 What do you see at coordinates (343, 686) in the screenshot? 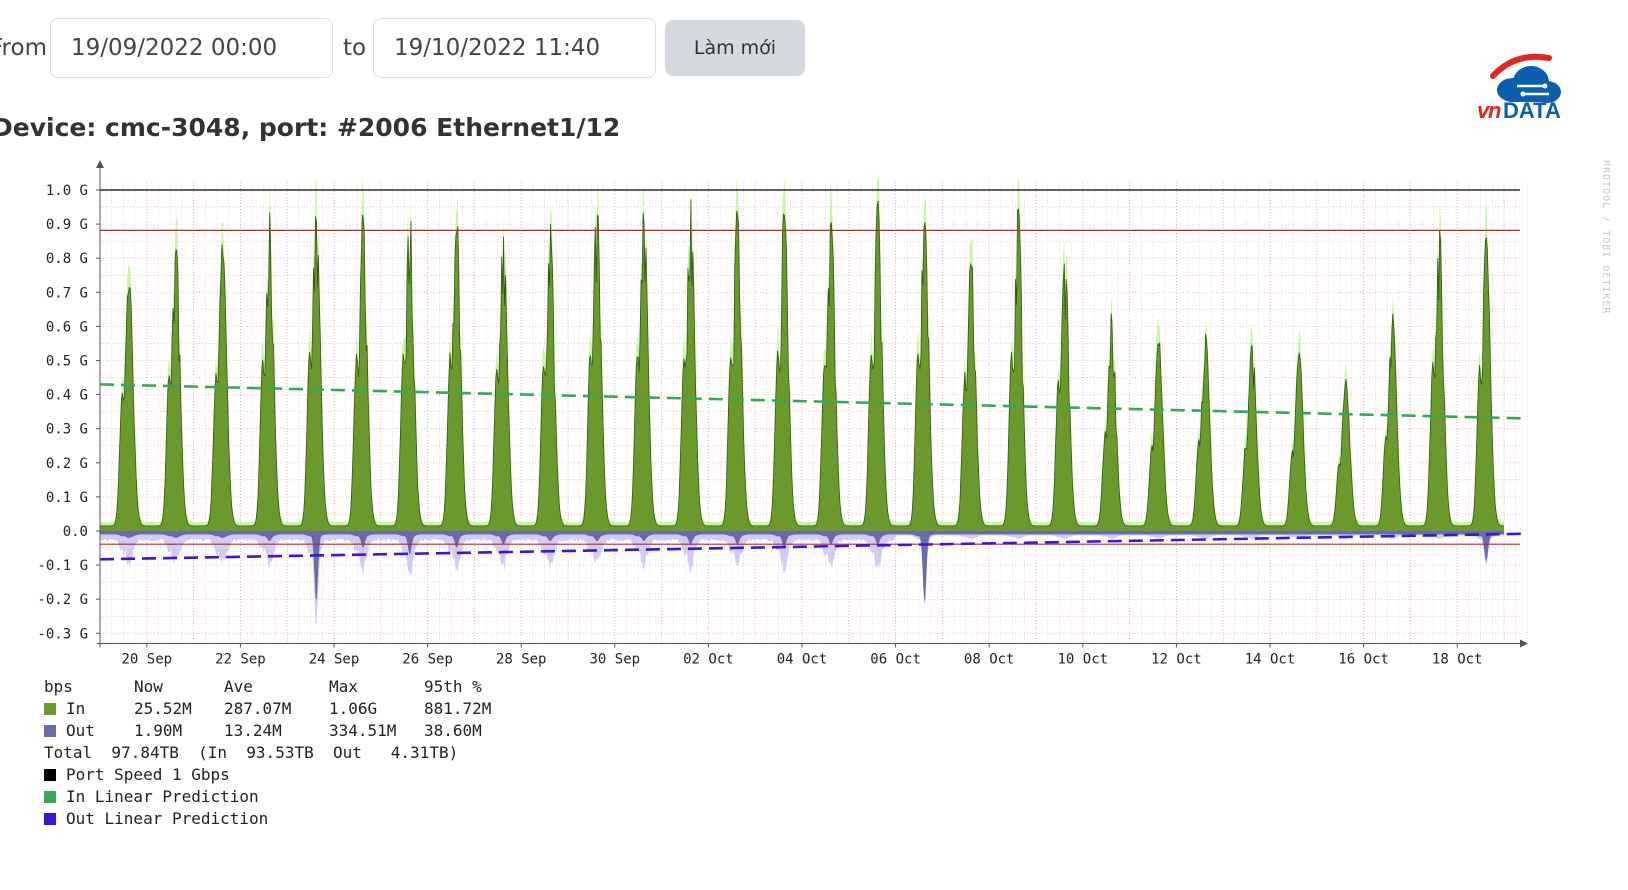
I see `legend-header-max: Max` at bounding box center [343, 686].